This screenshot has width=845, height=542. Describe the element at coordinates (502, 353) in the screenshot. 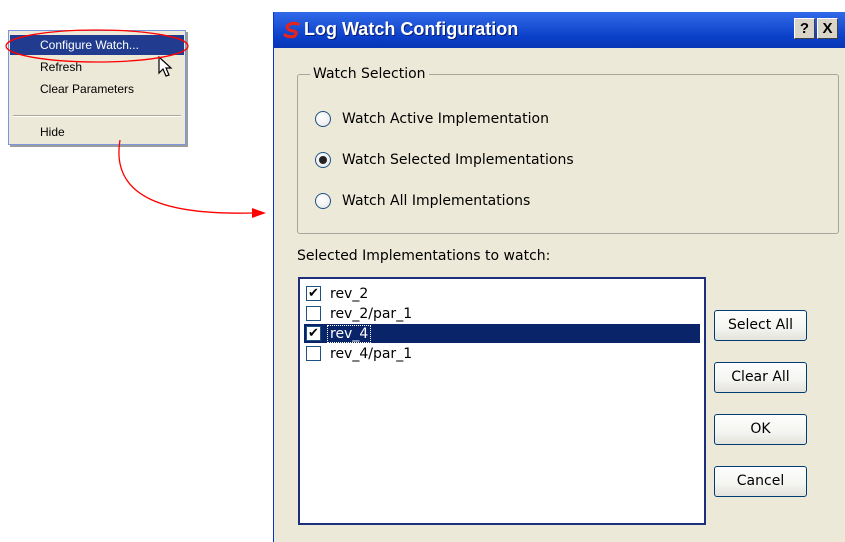

I see `list-item: rev_4/par_1` at that location.